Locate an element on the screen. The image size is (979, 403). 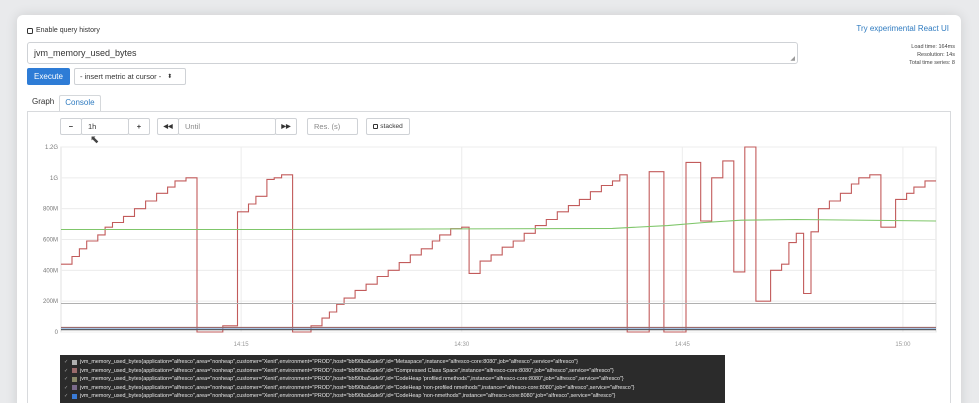
range-input: 1h is located at coordinates (105, 126).